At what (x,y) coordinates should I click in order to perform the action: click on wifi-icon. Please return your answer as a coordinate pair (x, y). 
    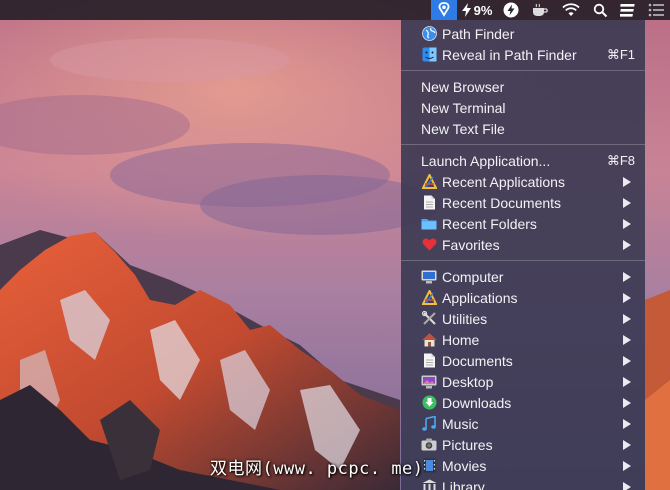
    Looking at the image, I should click on (571, 10).